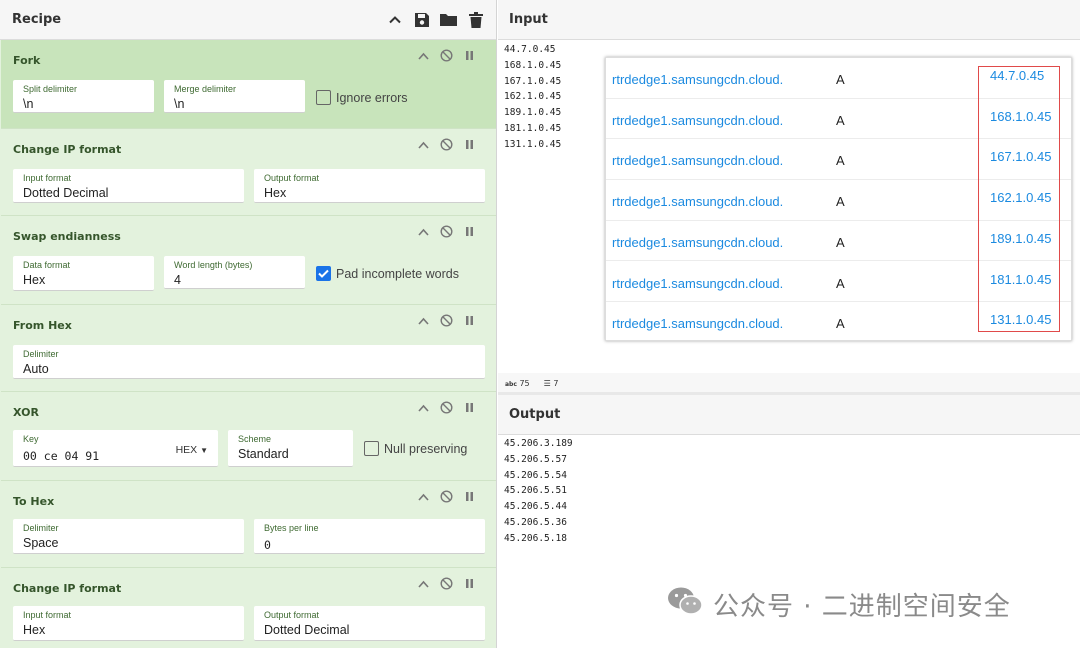 Image resolution: width=1080 pixels, height=648 pixels. I want to click on caret-down-icon: ▼, so click(204, 450).